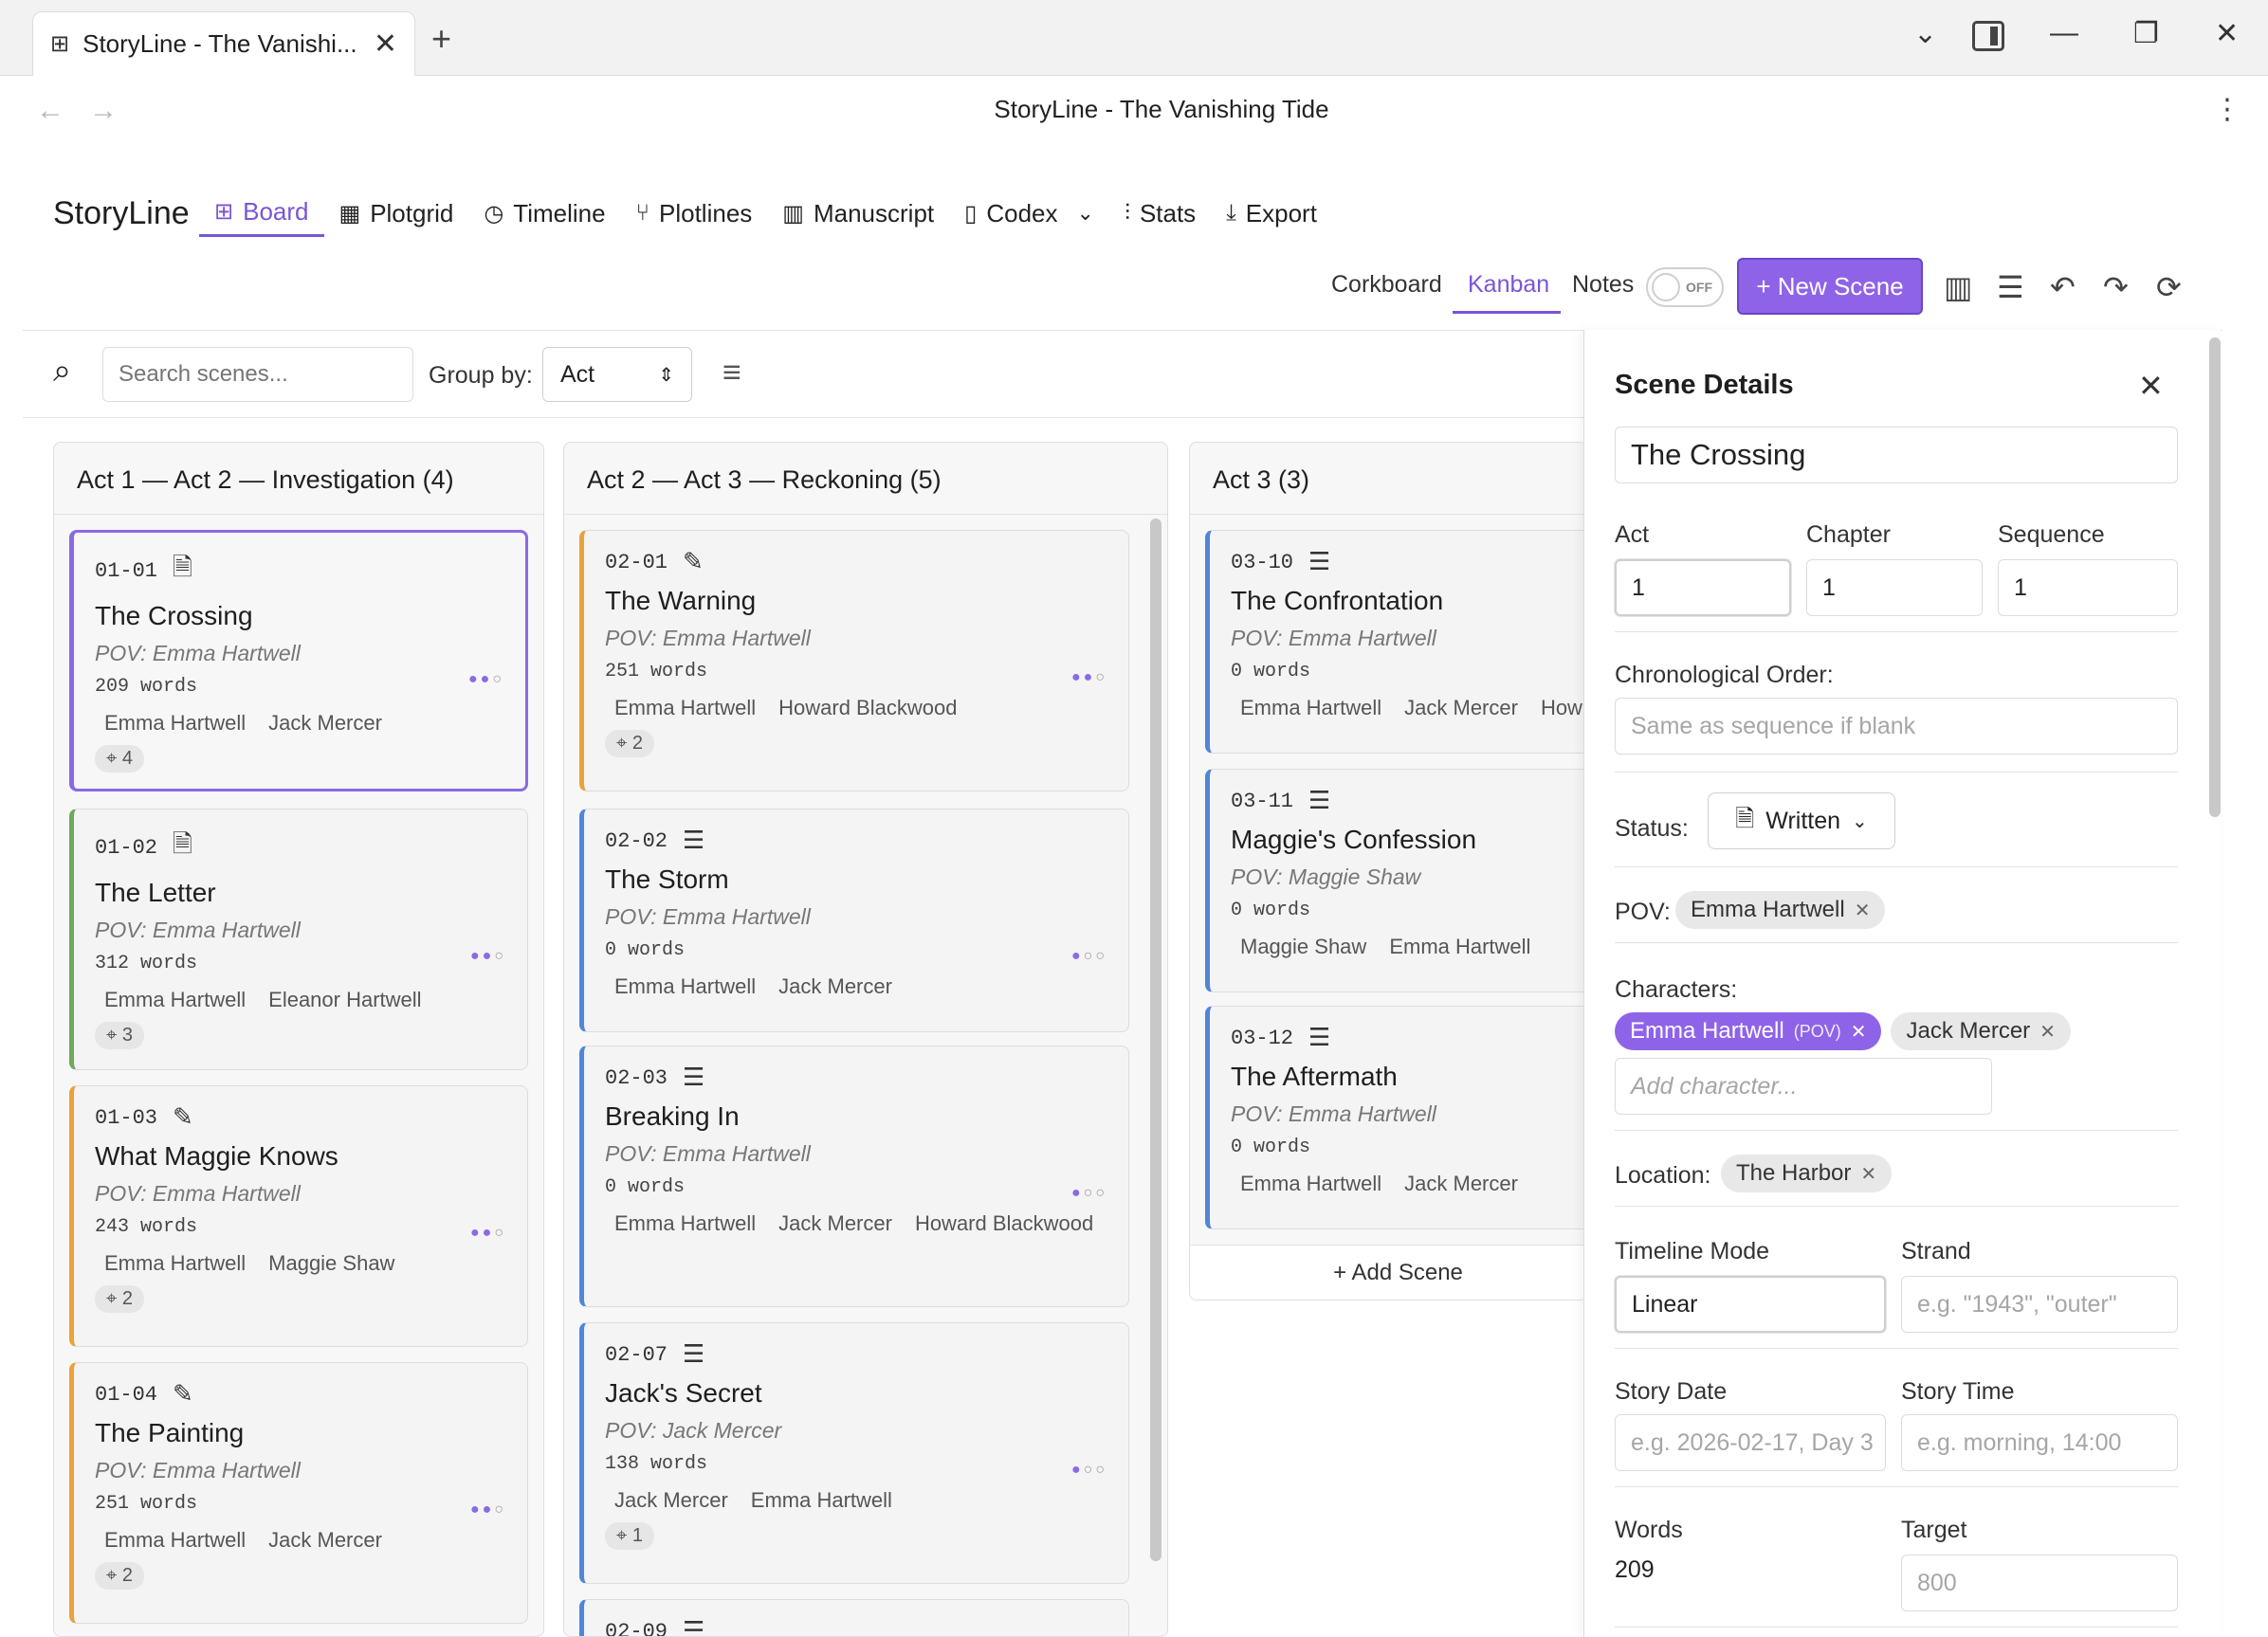  What do you see at coordinates (695, 213) in the screenshot?
I see `nav-plotlines: ⑂ Plotlines` at bounding box center [695, 213].